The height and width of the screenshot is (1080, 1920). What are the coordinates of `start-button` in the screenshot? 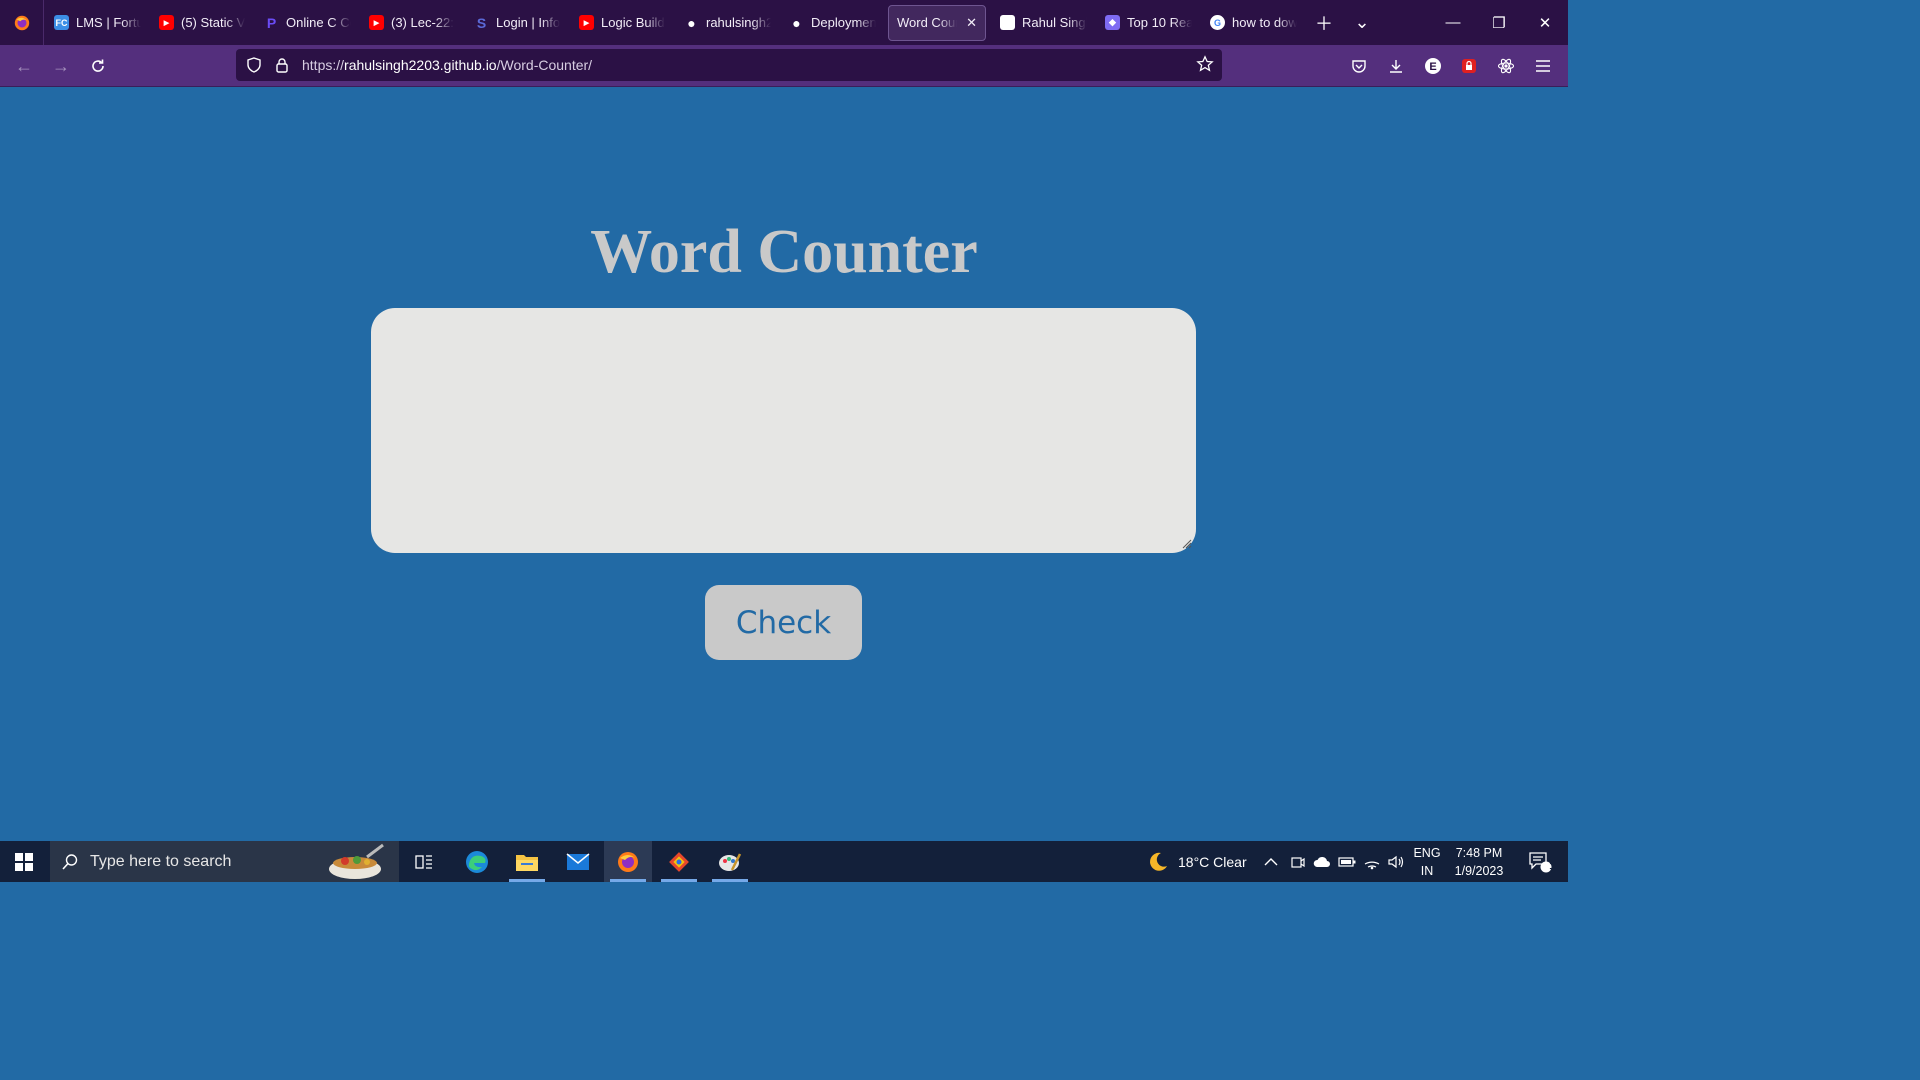 It's located at (24, 861).